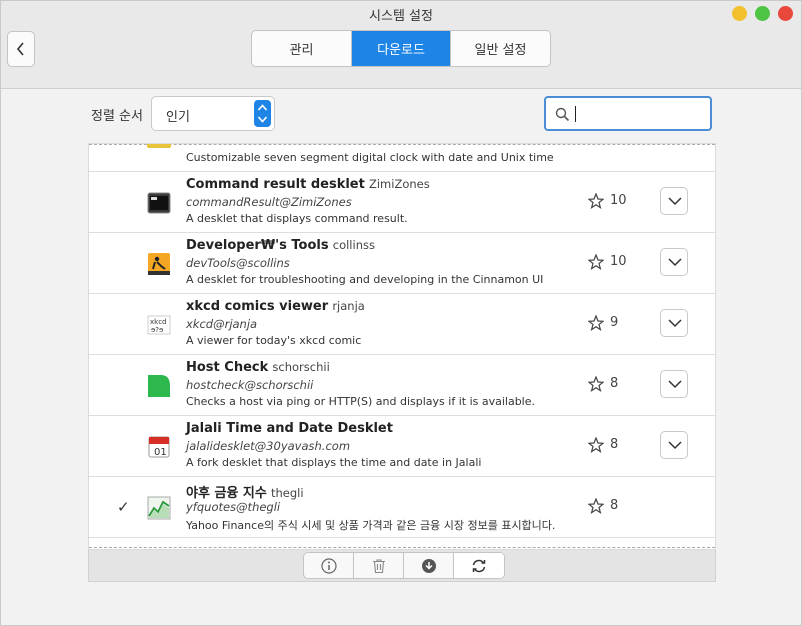 This screenshot has height=626, width=802. I want to click on spice-name: xkcd comics viewer, so click(257, 306).